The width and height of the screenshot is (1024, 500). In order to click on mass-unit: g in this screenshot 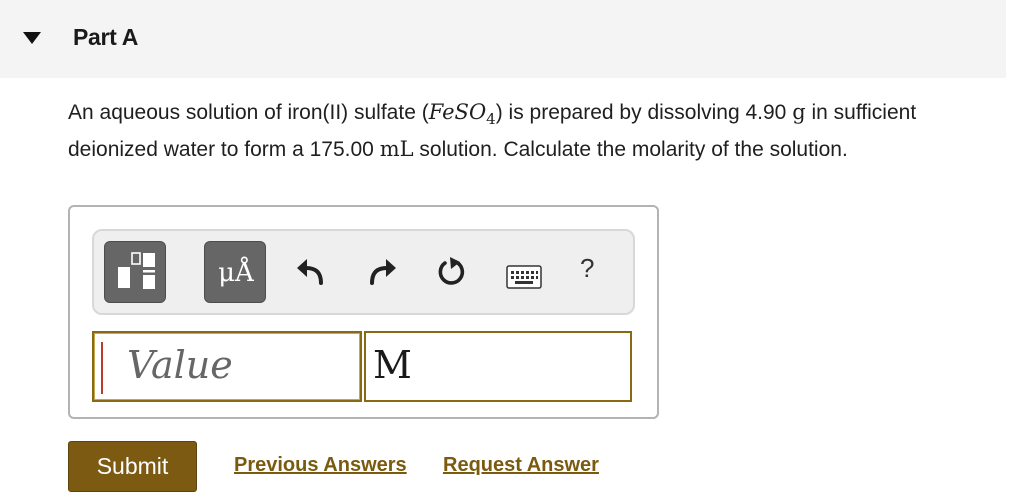, I will do `click(799, 112)`.